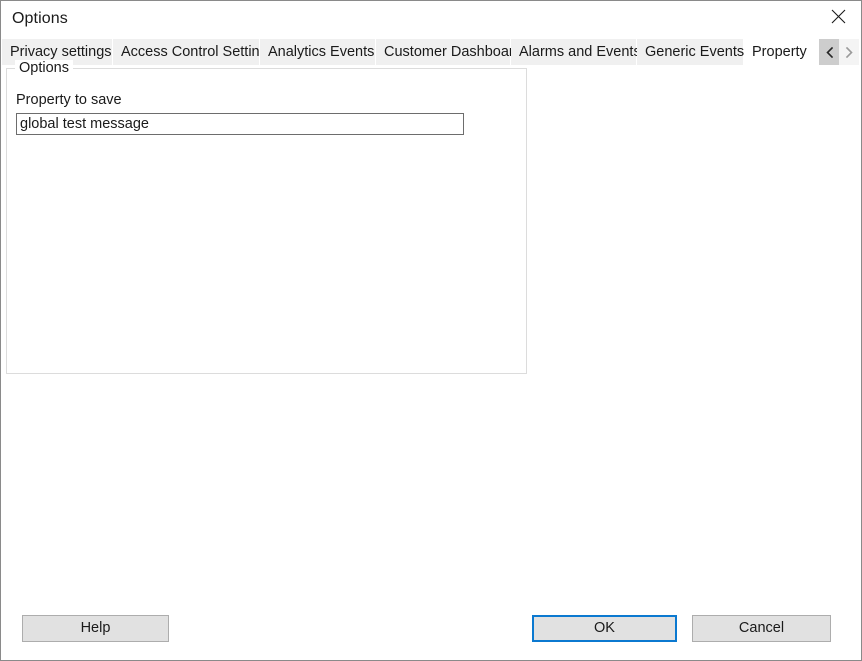  Describe the element at coordinates (194, 52) in the screenshot. I see `tab-access-control-settings: Access Control Settings` at that location.